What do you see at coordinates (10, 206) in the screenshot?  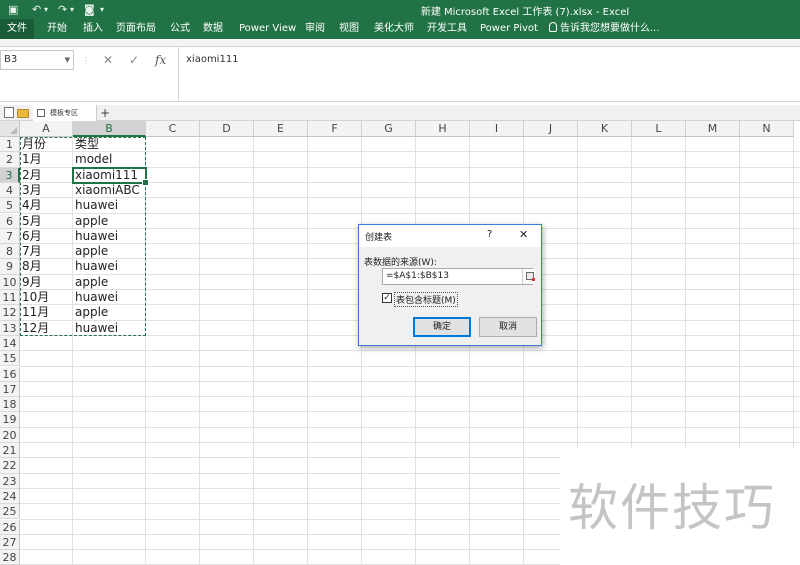 I see `row-header-5: 5` at bounding box center [10, 206].